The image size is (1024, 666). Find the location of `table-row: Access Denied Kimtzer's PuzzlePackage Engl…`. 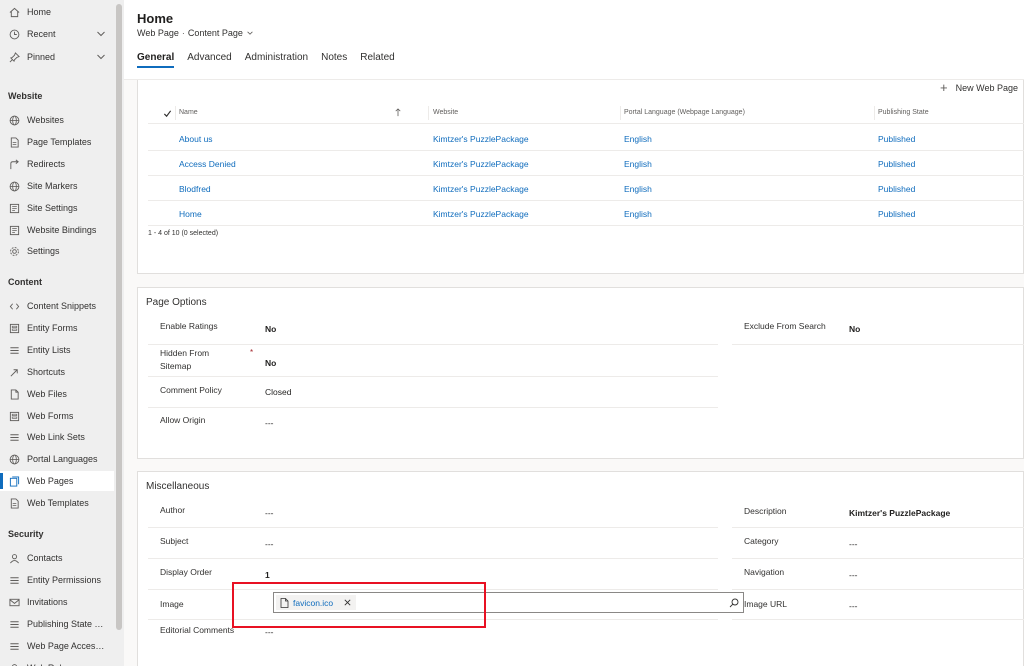

table-row: Access Denied Kimtzer's PuzzlePackage Engl… is located at coordinates (586, 163).